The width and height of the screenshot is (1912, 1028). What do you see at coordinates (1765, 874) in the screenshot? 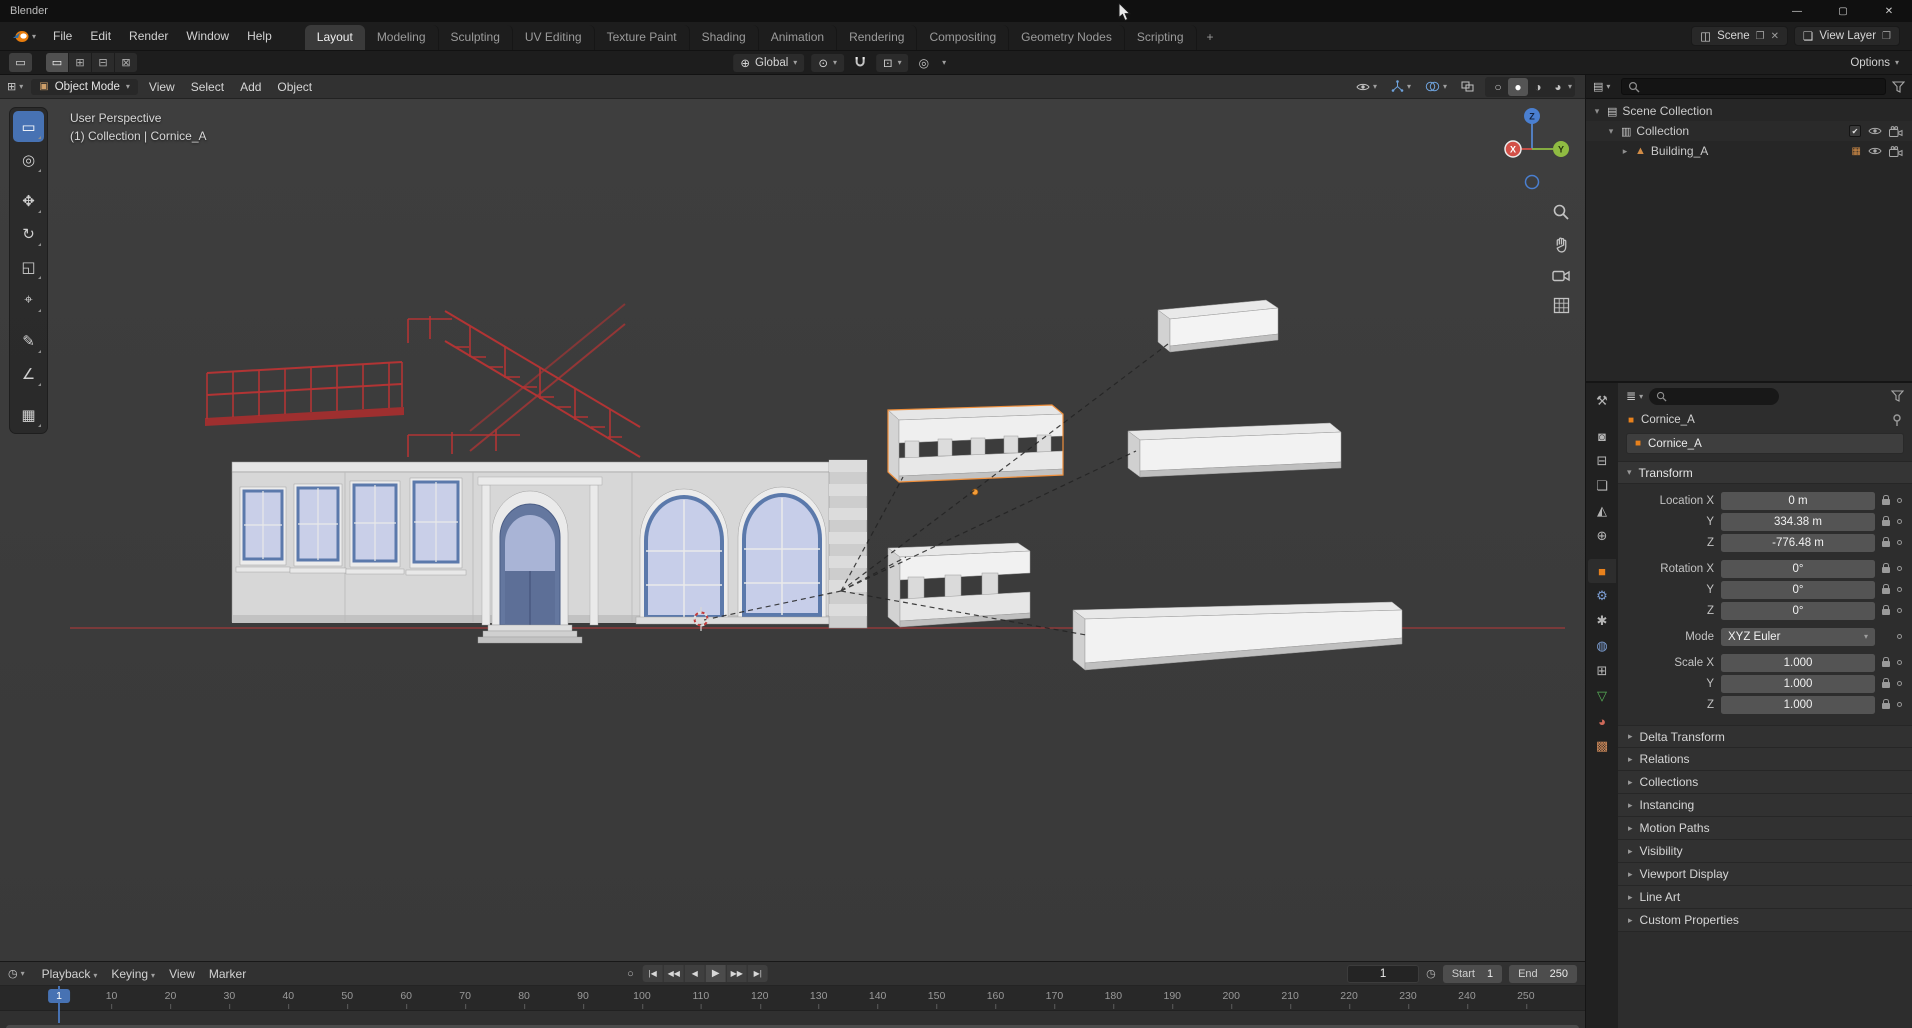
I see `panel-viewport-display: ▸ Viewport Display` at bounding box center [1765, 874].